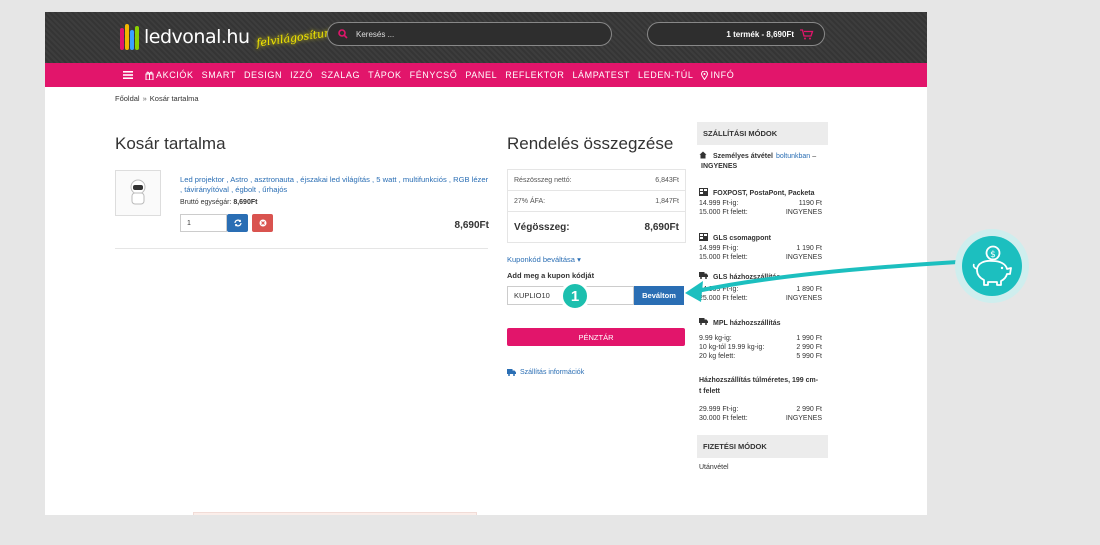 The width and height of the screenshot is (1100, 545). I want to click on savings-badge-inner: $, so click(992, 266).